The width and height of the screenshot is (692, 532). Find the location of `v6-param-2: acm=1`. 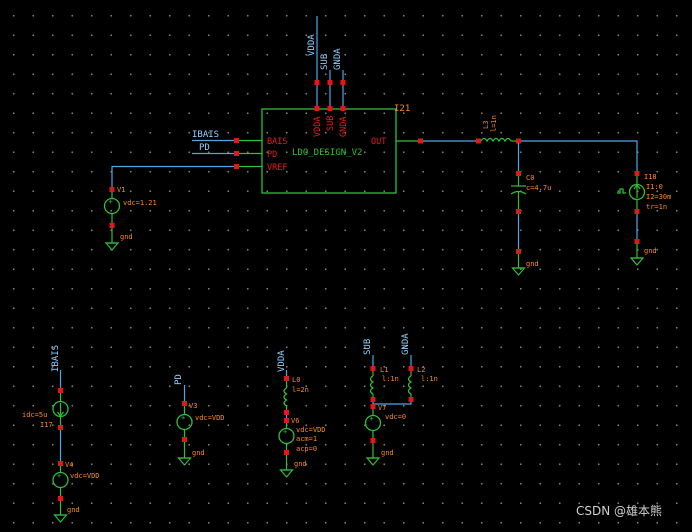

v6-param-2: acm=1 is located at coordinates (306, 439).